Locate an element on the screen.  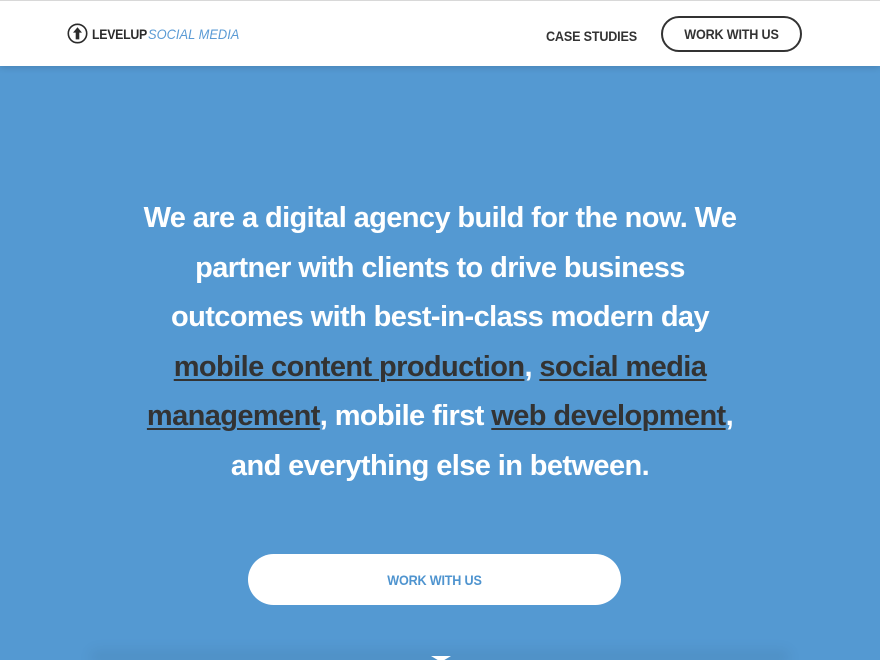
link-mobile-content-production: mobile content production is located at coordinates (349, 367).